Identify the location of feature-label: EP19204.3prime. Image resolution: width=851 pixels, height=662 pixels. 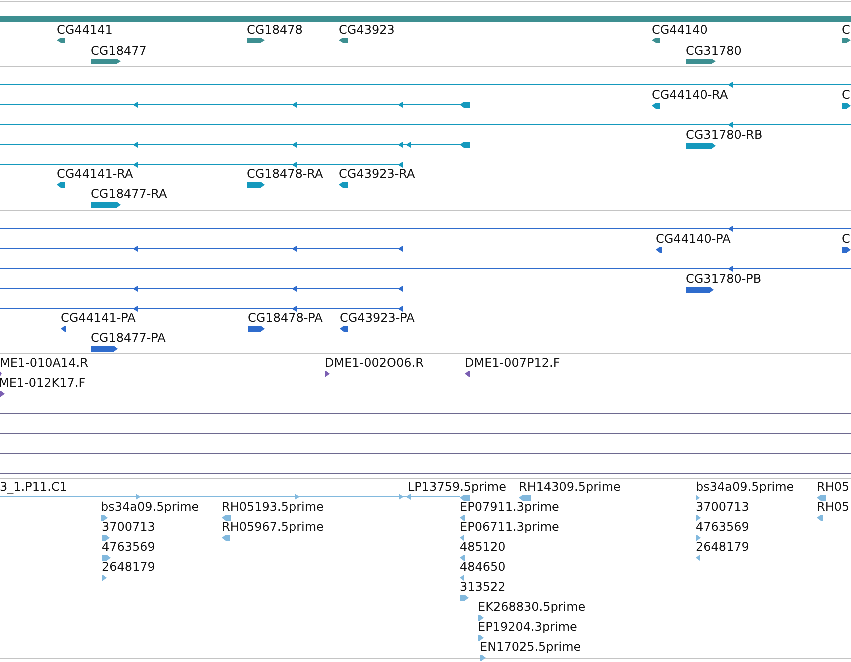
(528, 627).